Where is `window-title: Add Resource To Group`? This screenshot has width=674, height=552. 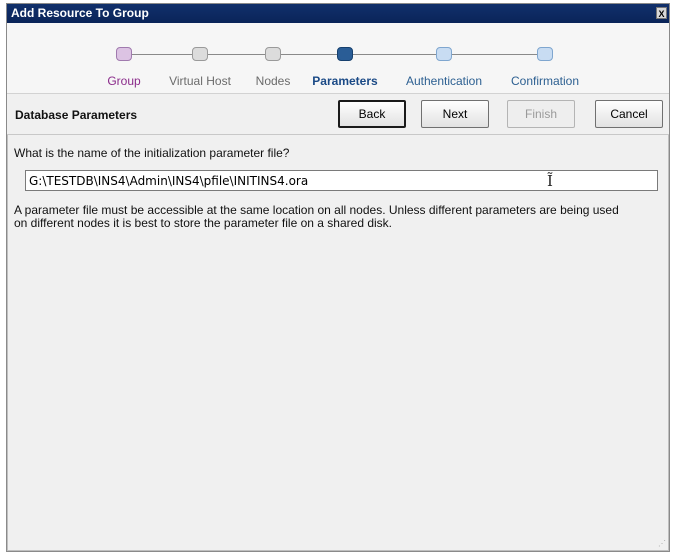
window-title: Add Resource To Group is located at coordinates (80, 13).